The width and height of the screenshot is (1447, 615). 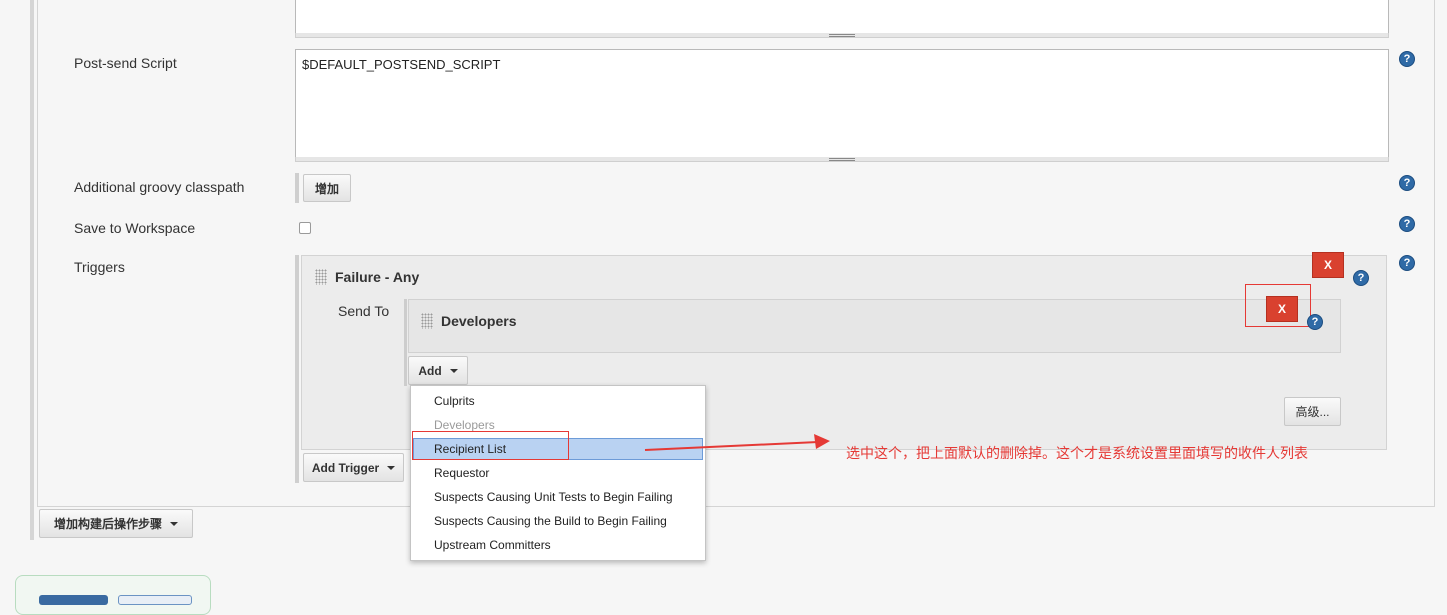 What do you see at coordinates (1361, 278) in the screenshot?
I see `trigger-help-icon: ?` at bounding box center [1361, 278].